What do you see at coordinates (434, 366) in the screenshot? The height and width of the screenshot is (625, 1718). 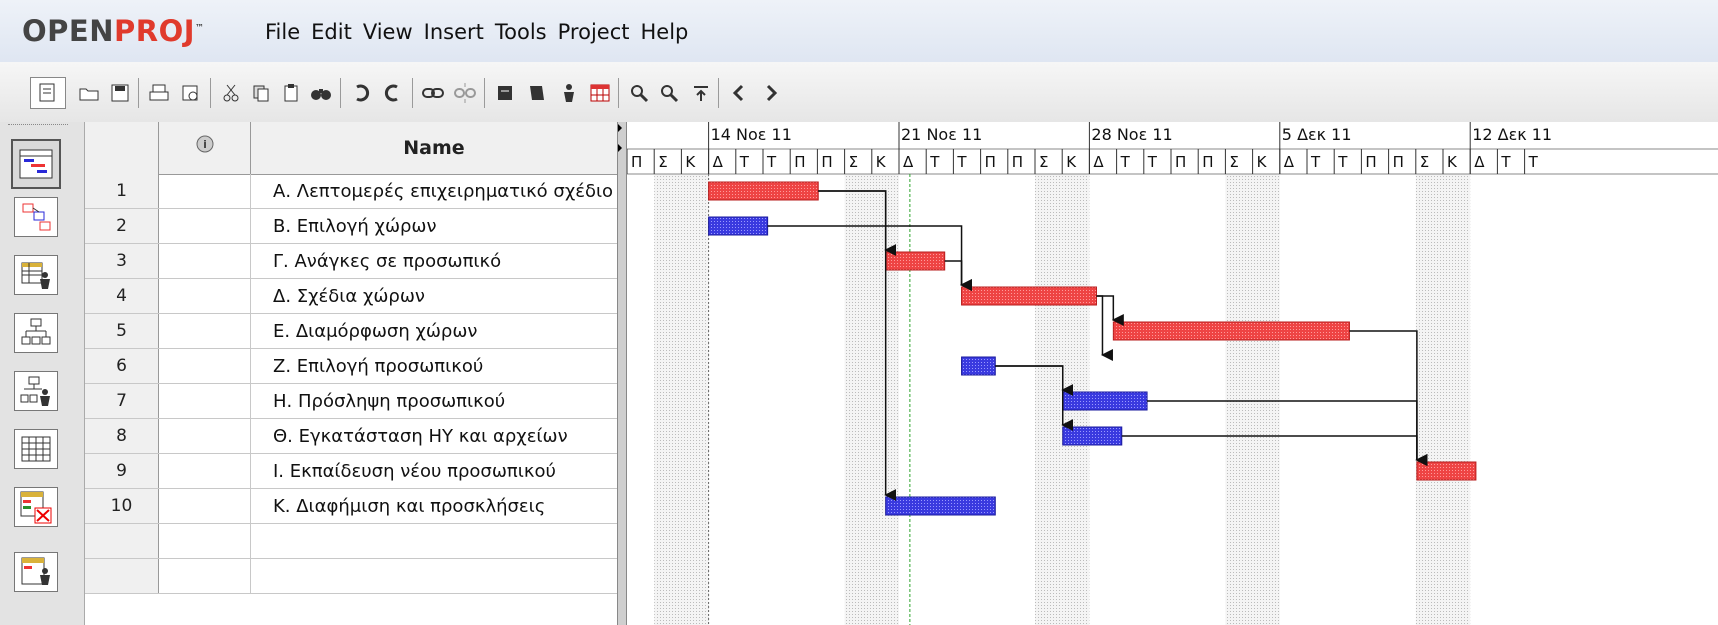 I see `task-name-cell: Ζ. Επιλογή προσωπικού` at bounding box center [434, 366].